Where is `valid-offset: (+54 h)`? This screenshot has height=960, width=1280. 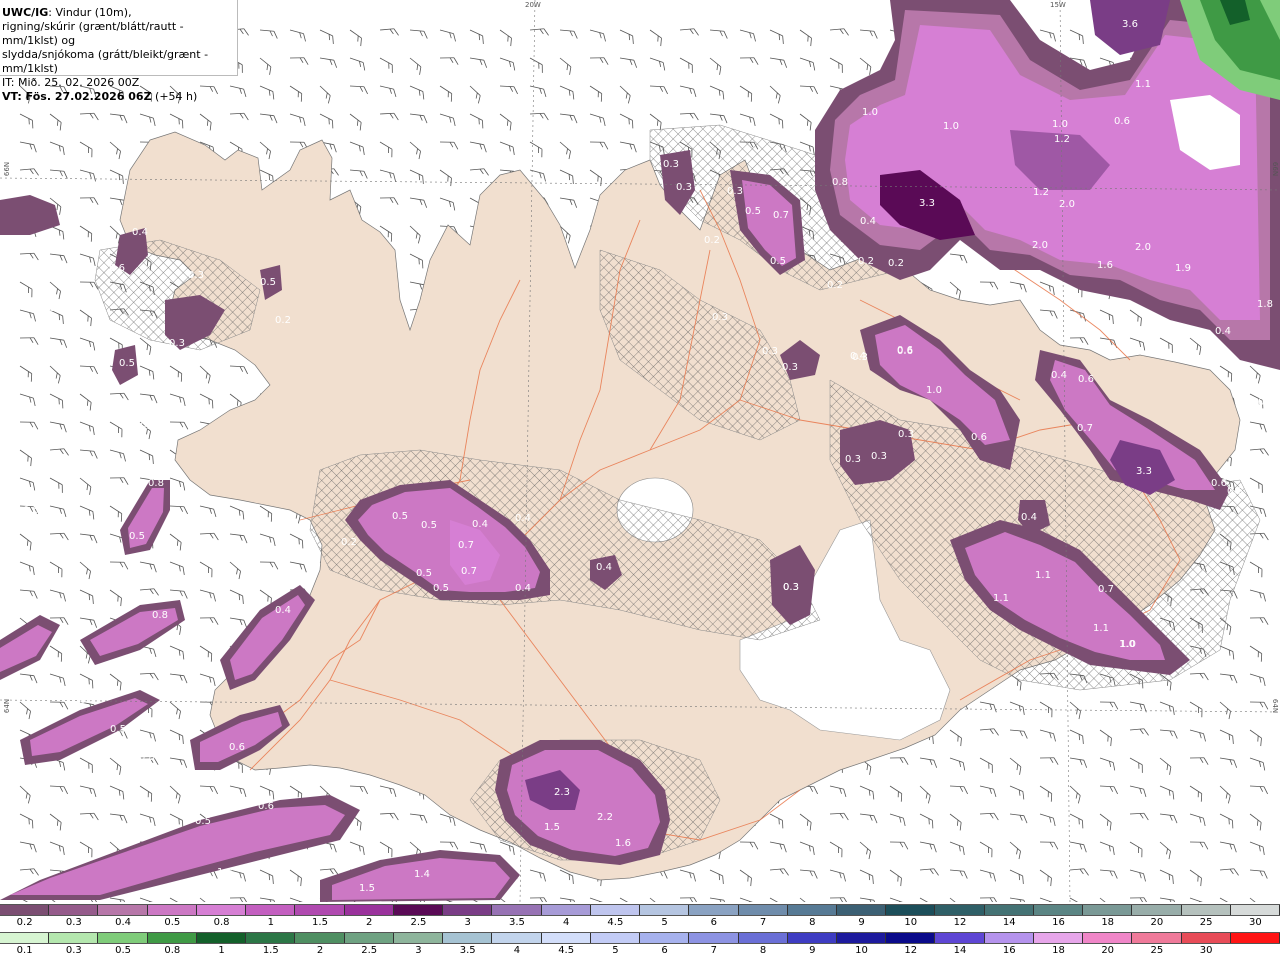 valid-offset: (+54 h) is located at coordinates (174, 96).